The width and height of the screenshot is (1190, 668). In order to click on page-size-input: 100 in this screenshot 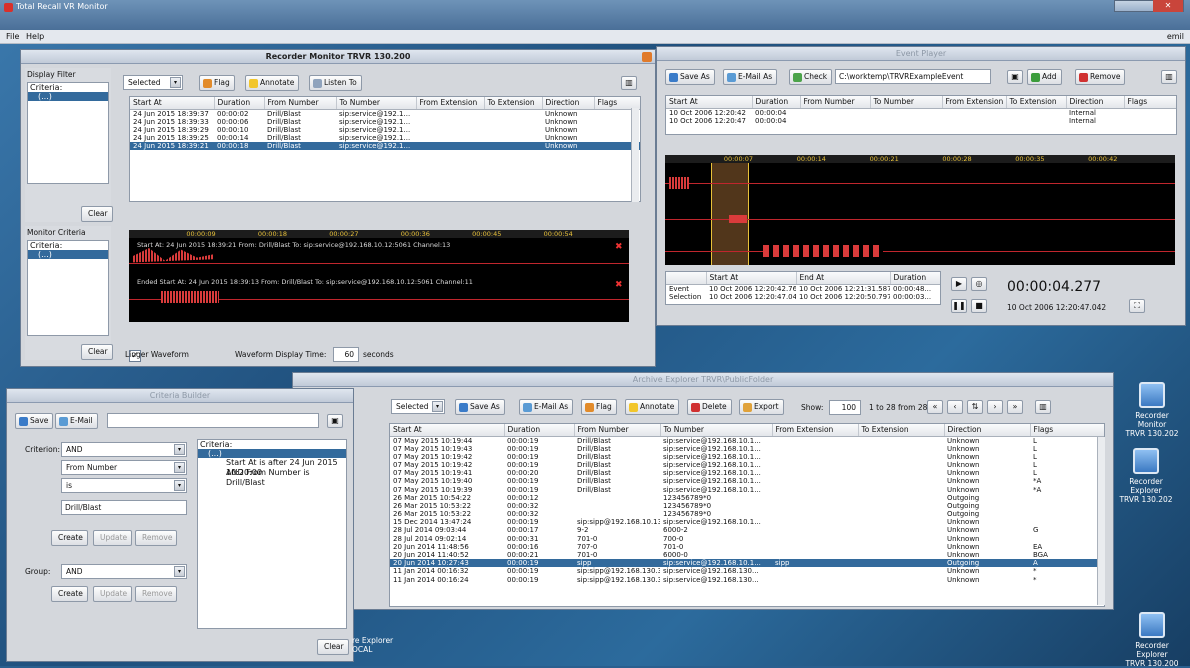, I will do `click(845, 407)`.